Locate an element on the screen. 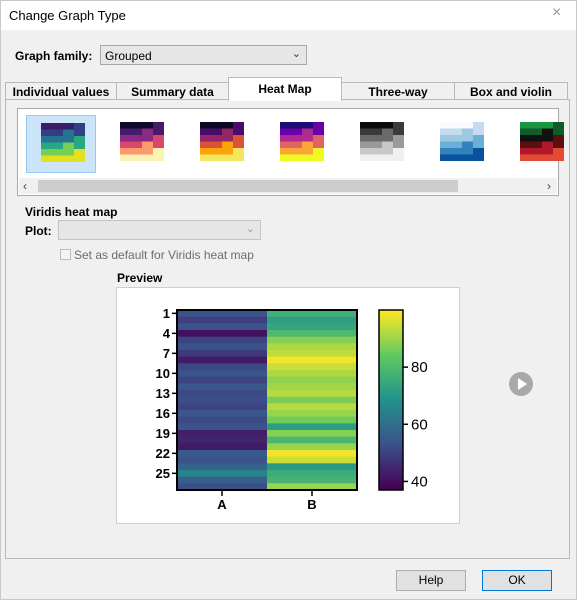 The image size is (577, 600). set-default-checkbox is located at coordinates (65, 254).